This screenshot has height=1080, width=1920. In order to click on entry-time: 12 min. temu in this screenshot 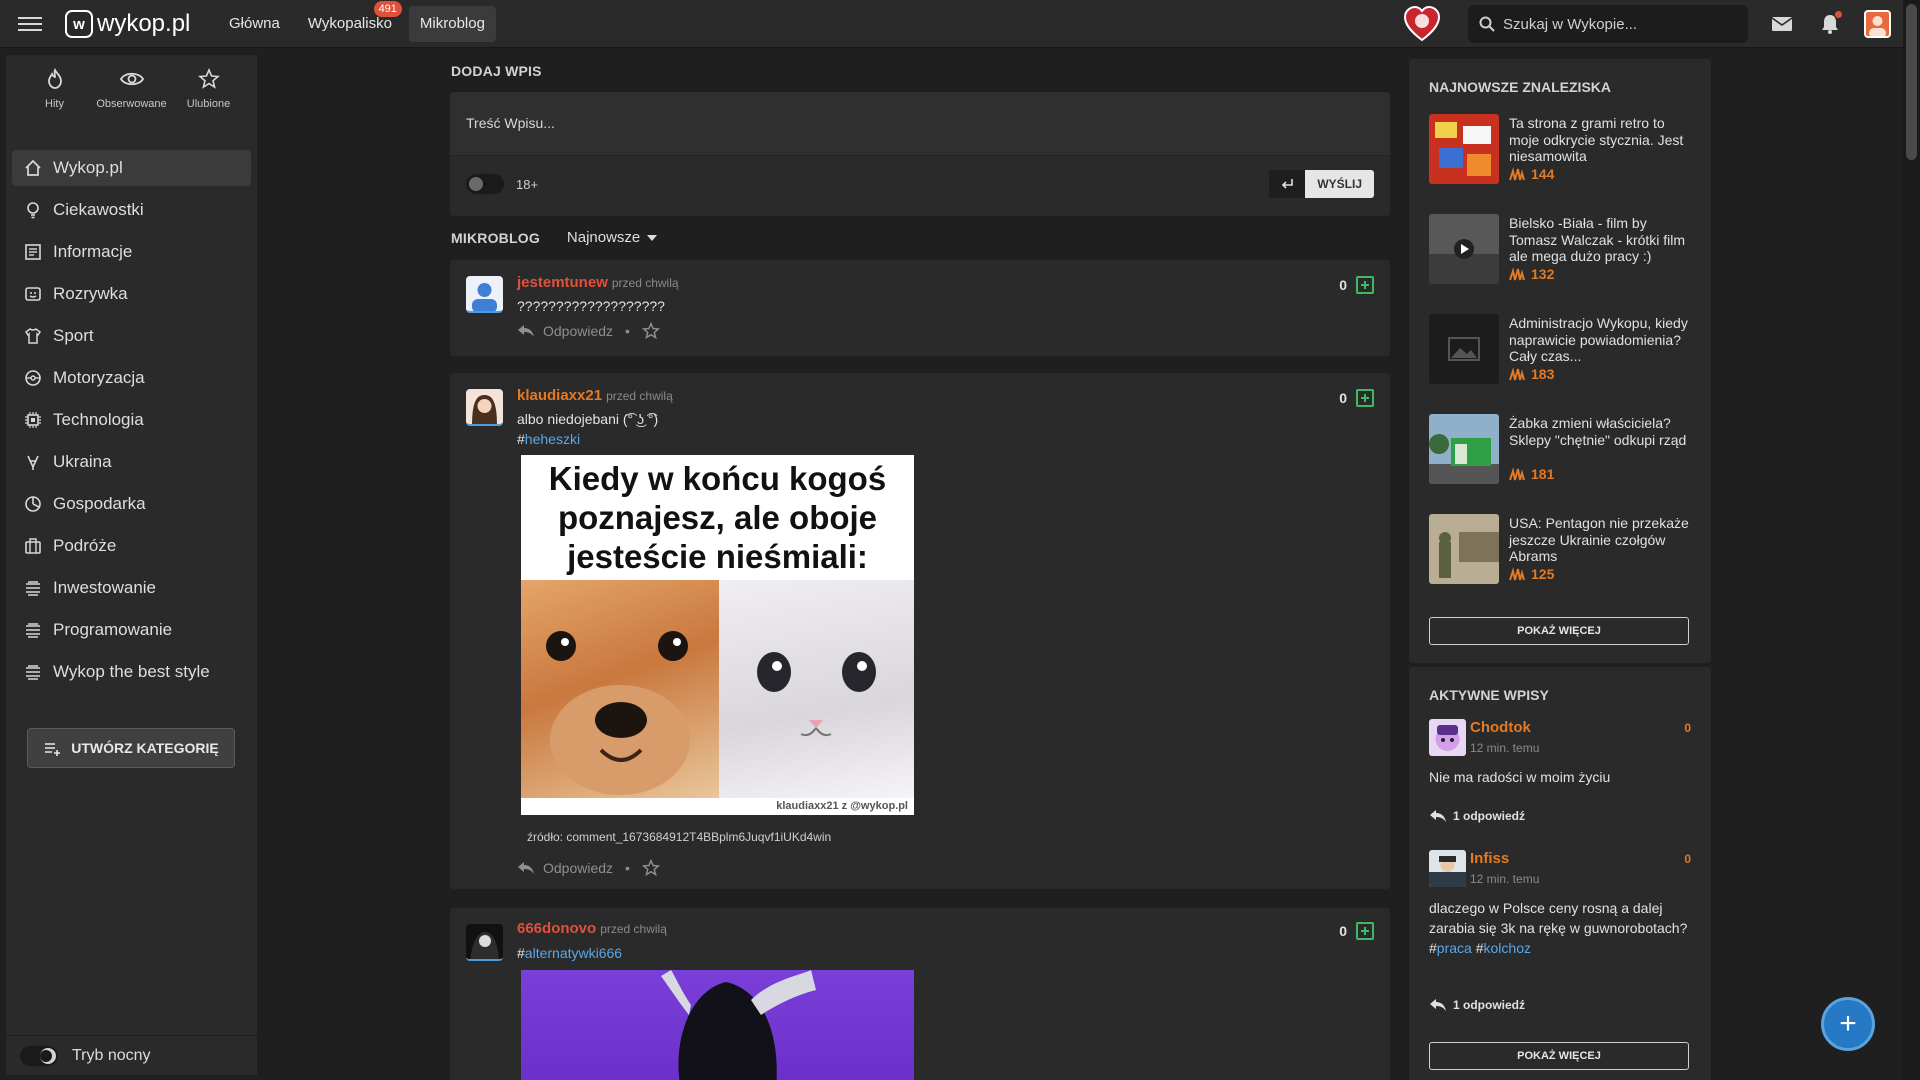, I will do `click(1505, 748)`.